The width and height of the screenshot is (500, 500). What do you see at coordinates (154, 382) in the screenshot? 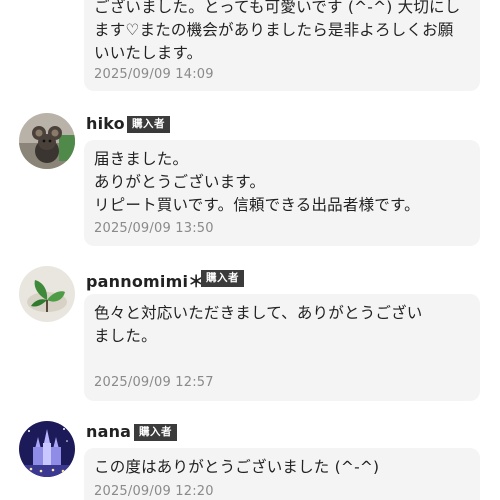
I see `comment-timestamp: 2025/09/09 12:57` at bounding box center [154, 382].